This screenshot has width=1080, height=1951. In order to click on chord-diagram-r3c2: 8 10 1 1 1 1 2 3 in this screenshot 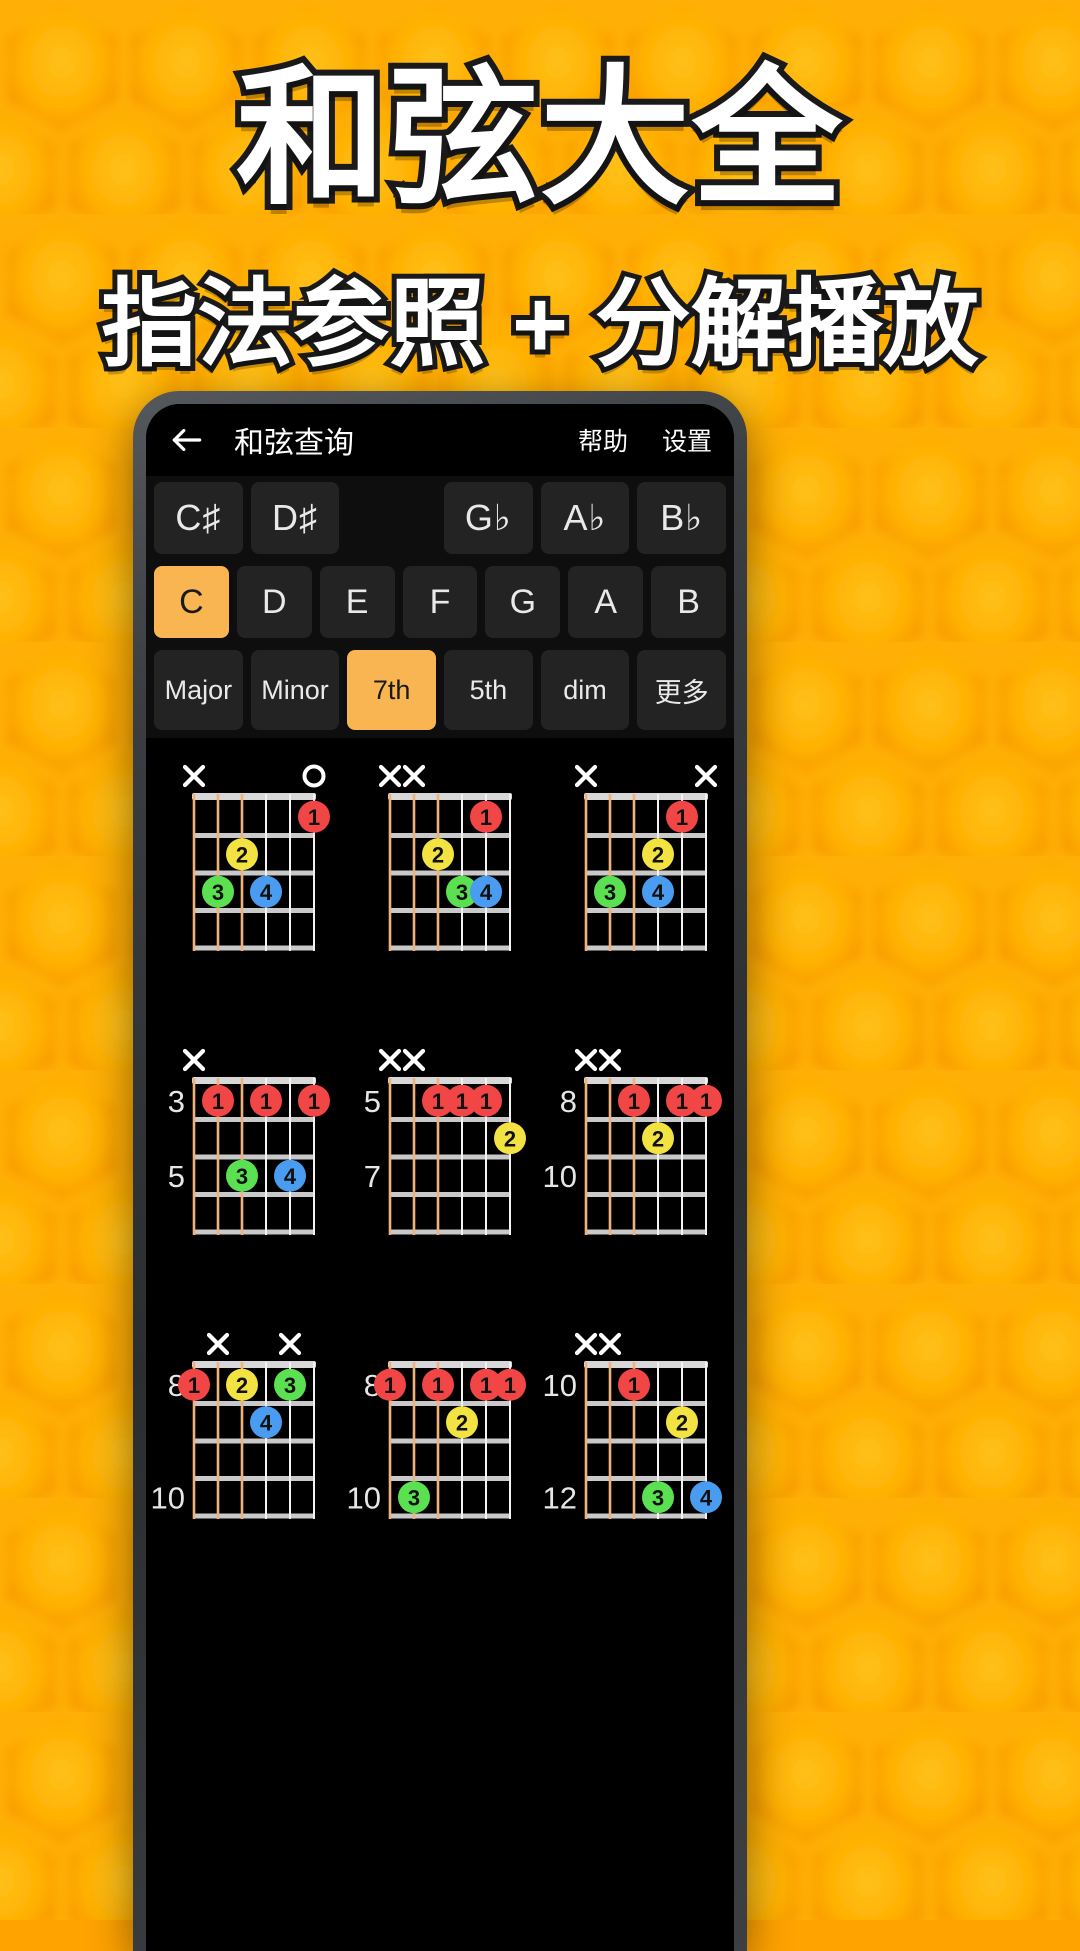, I will do `click(446, 1455)`.